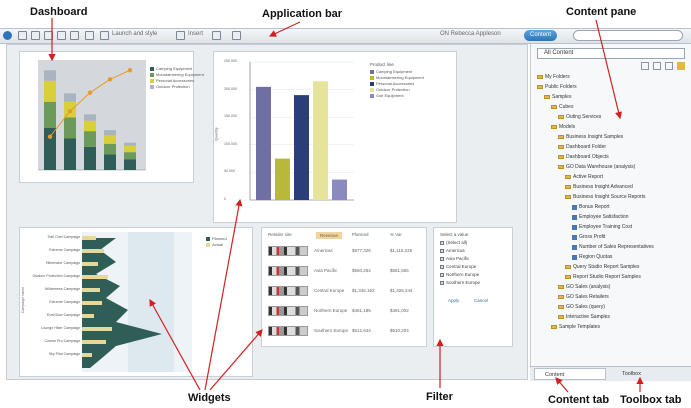 The height and width of the screenshot is (408, 691). I want to click on tree-node: Query Studio Report Samples, so click(602, 267).